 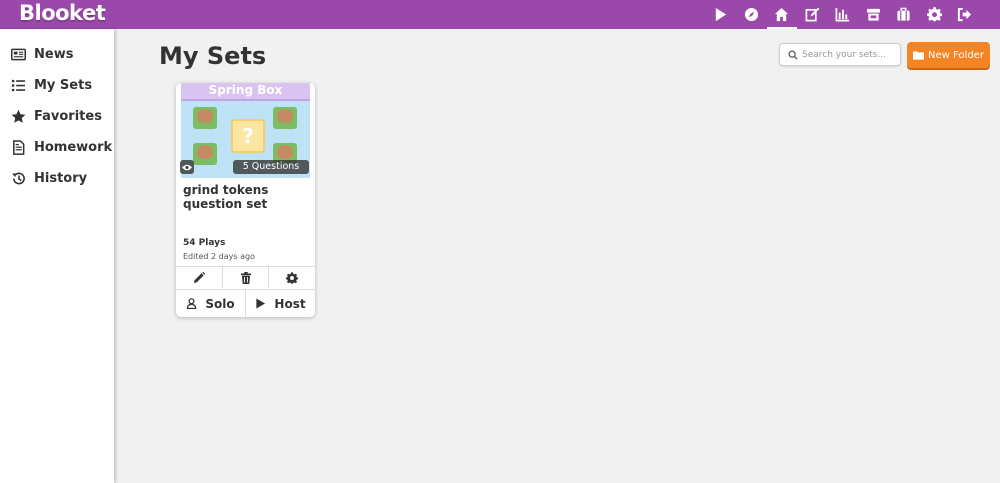 What do you see at coordinates (18, 116) in the screenshot?
I see `star-icon` at bounding box center [18, 116].